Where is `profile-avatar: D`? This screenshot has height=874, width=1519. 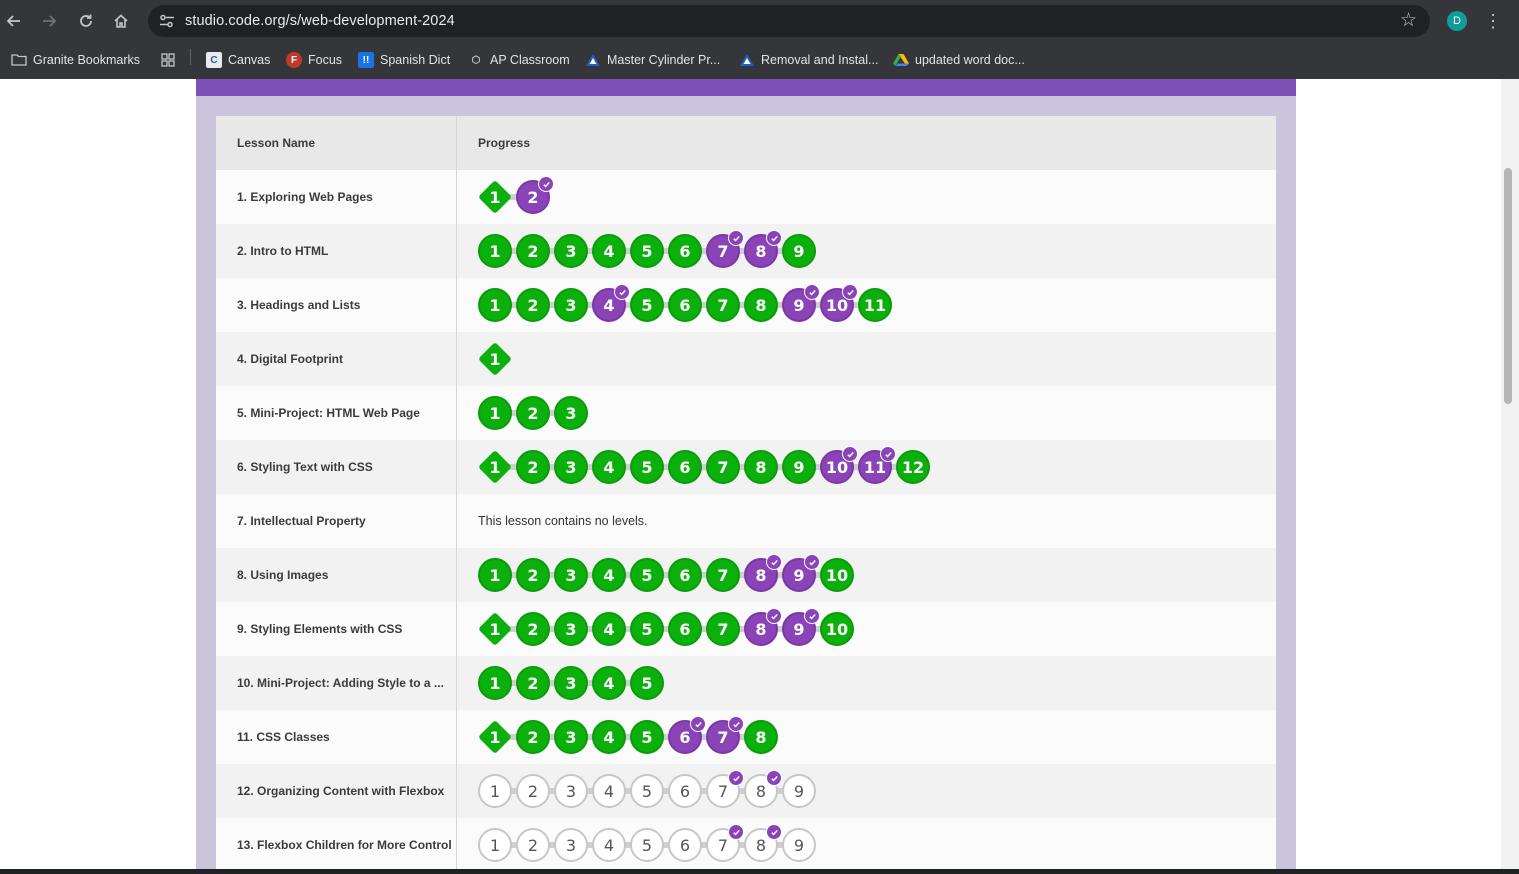
profile-avatar: D is located at coordinates (1457, 21).